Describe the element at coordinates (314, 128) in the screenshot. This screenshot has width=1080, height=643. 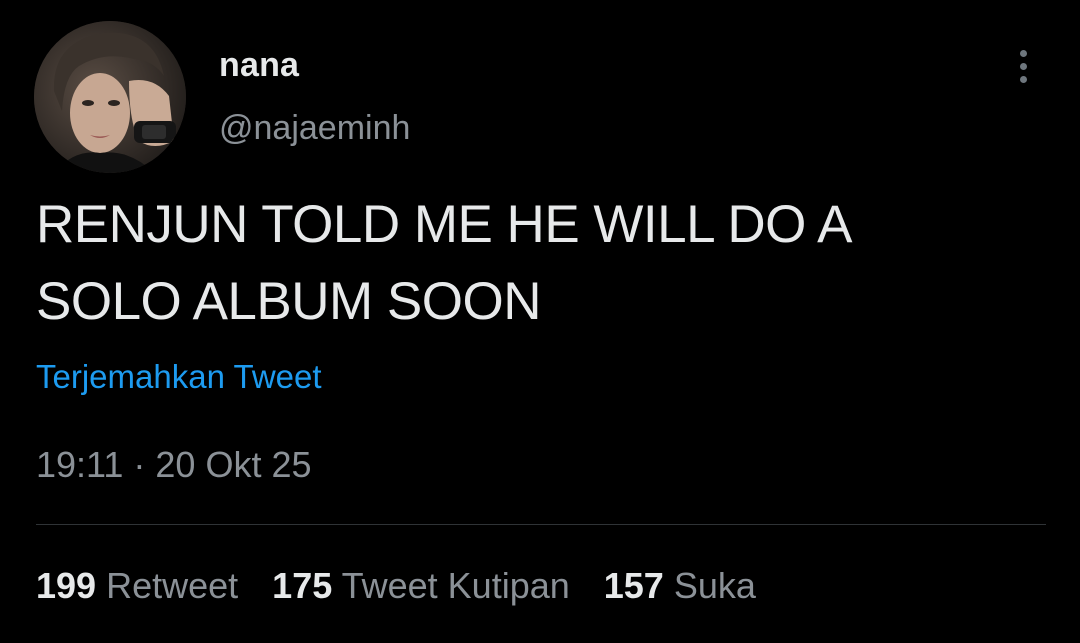
I see `user-handle: @najaeminh` at that location.